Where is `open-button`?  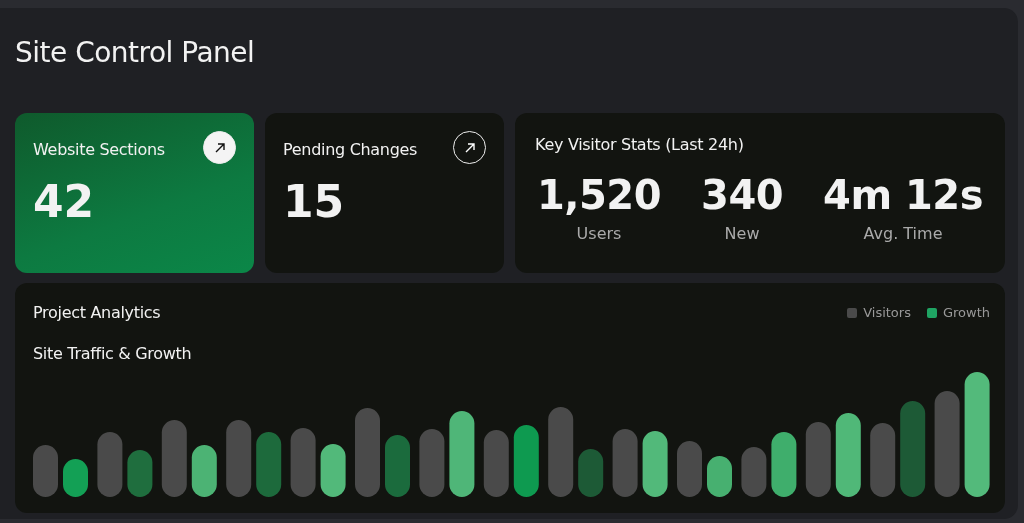
open-button is located at coordinates (219, 147).